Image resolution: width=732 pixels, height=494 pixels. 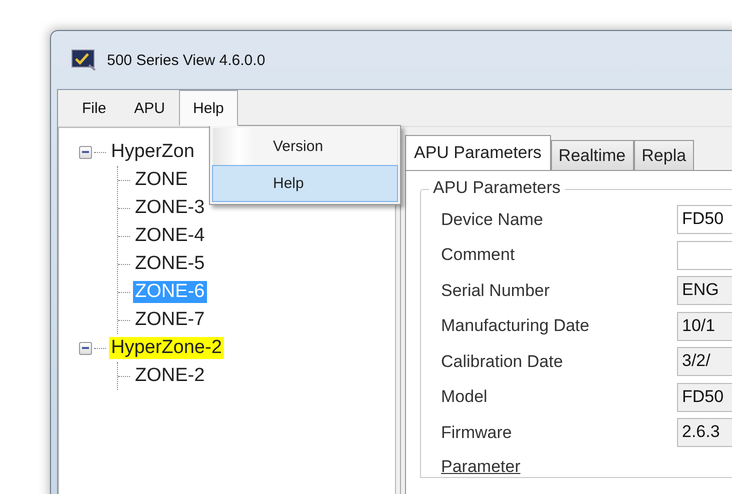 What do you see at coordinates (704, 255) in the screenshot?
I see `input-field` at bounding box center [704, 255].